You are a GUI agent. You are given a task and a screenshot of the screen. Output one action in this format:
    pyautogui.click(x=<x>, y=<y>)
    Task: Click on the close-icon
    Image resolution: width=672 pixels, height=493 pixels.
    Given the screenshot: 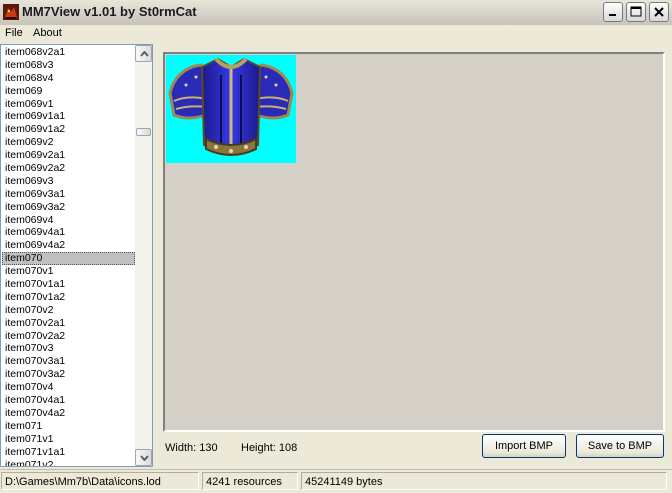 What is the action you would take?
    pyautogui.click(x=659, y=12)
    